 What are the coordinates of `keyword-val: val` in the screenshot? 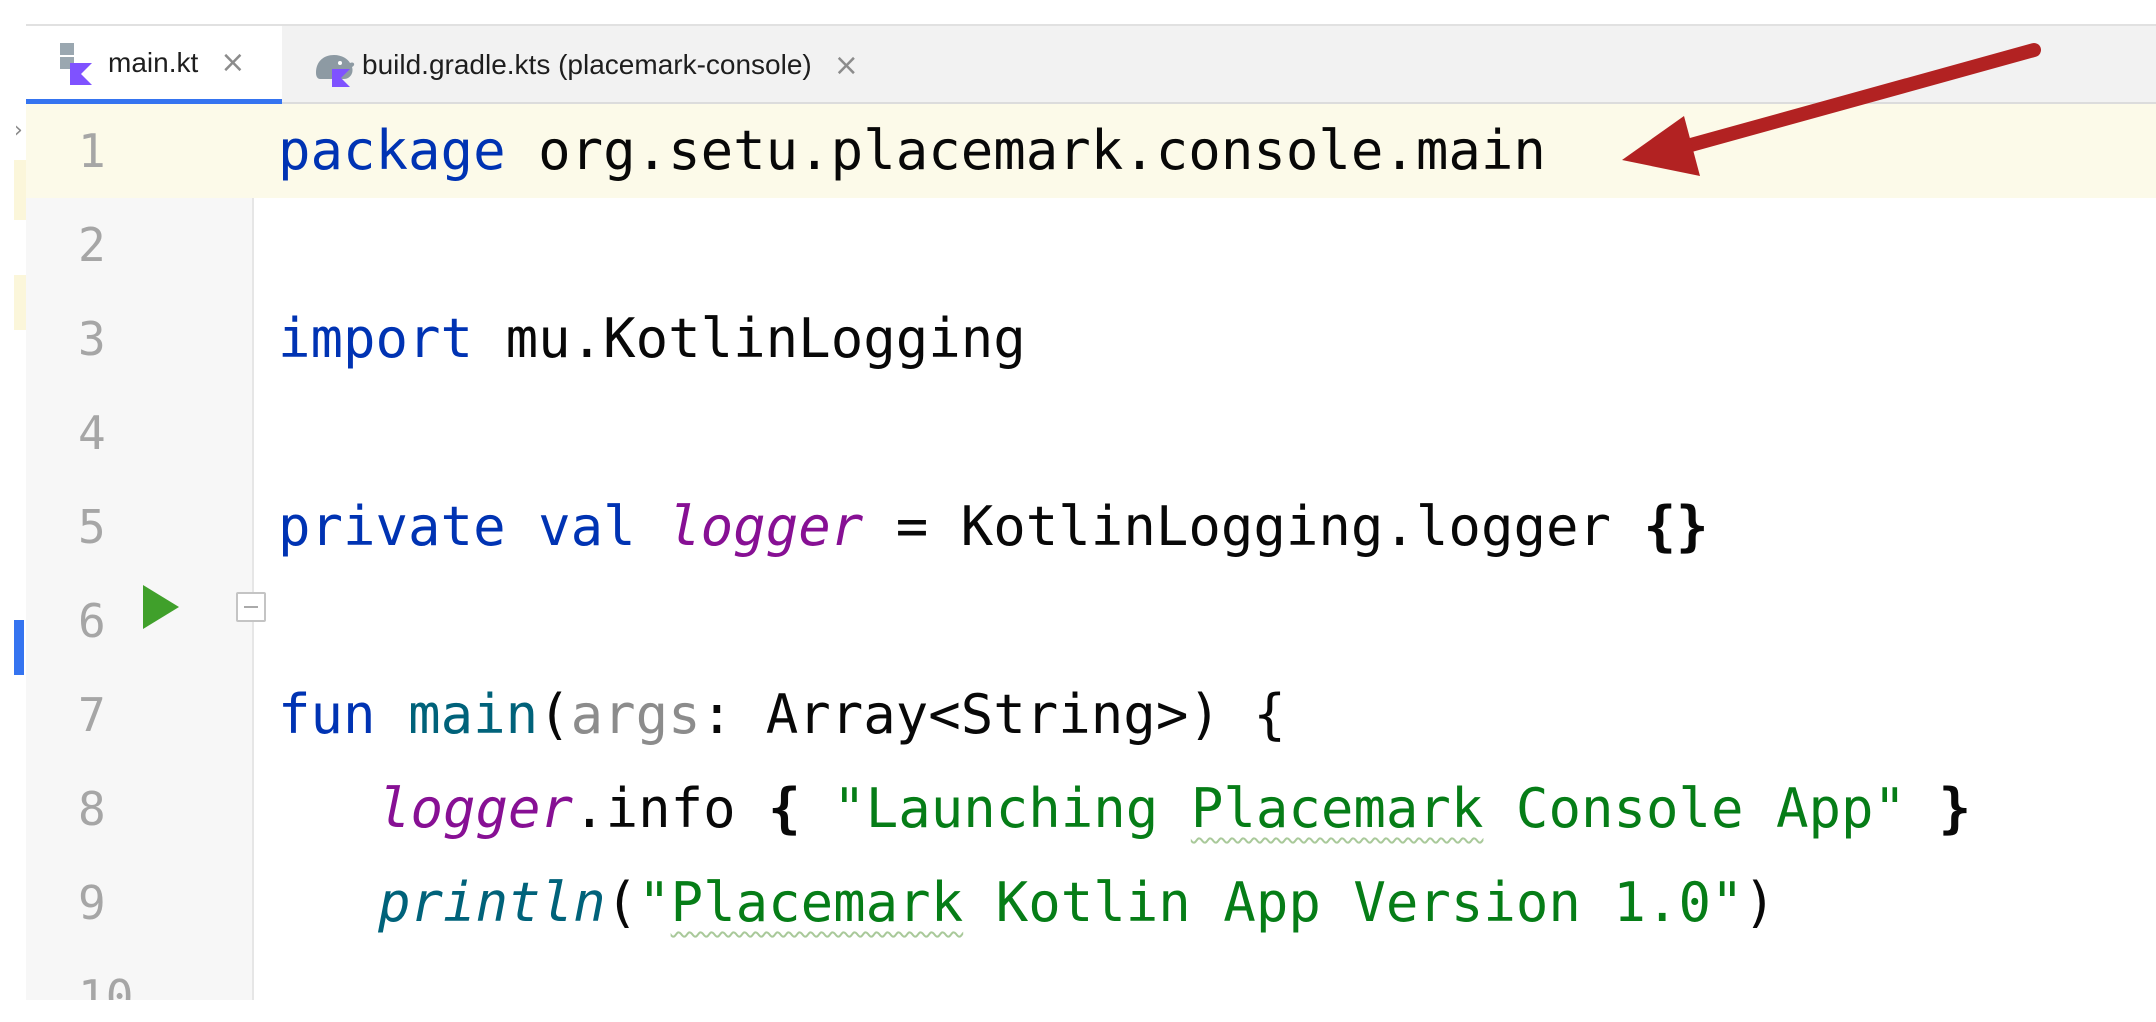 It's located at (587, 526).